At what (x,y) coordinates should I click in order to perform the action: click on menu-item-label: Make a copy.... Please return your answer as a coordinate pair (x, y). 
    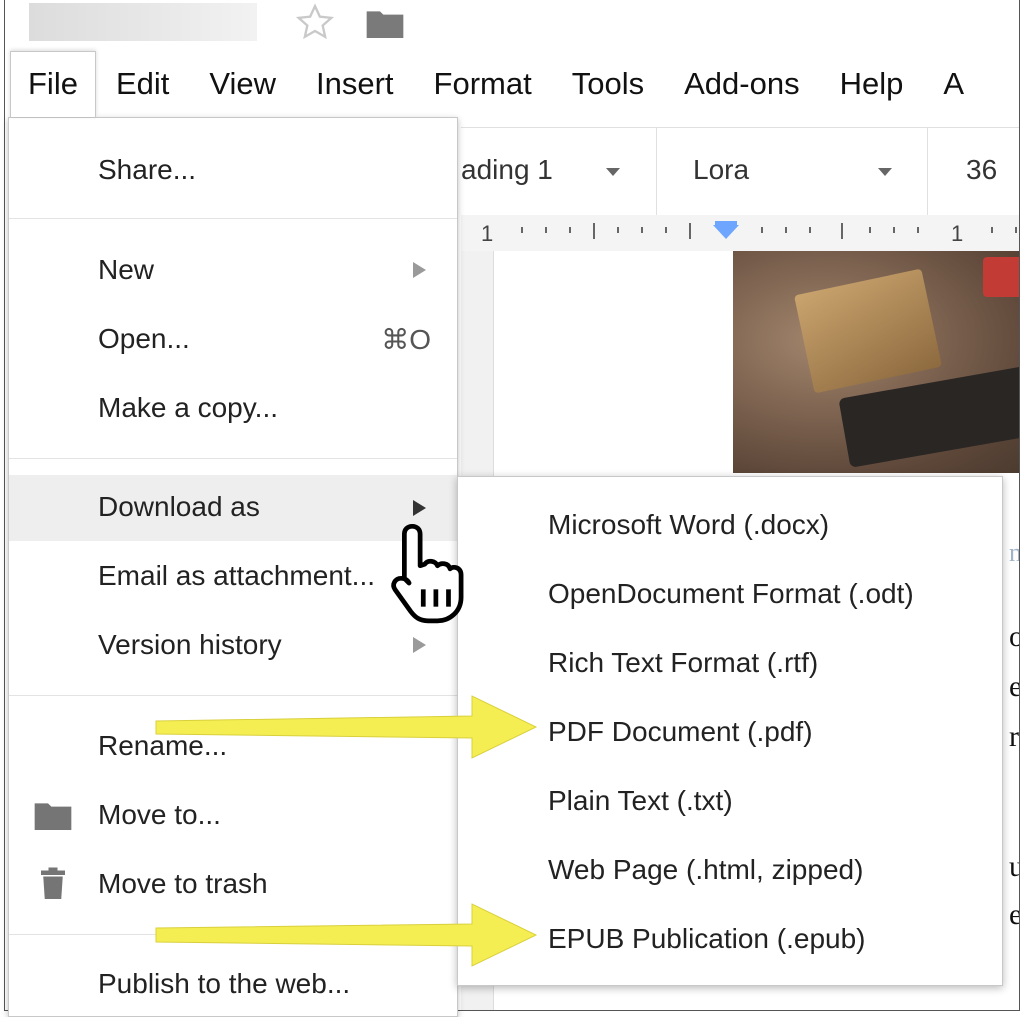
    Looking at the image, I should click on (188, 407).